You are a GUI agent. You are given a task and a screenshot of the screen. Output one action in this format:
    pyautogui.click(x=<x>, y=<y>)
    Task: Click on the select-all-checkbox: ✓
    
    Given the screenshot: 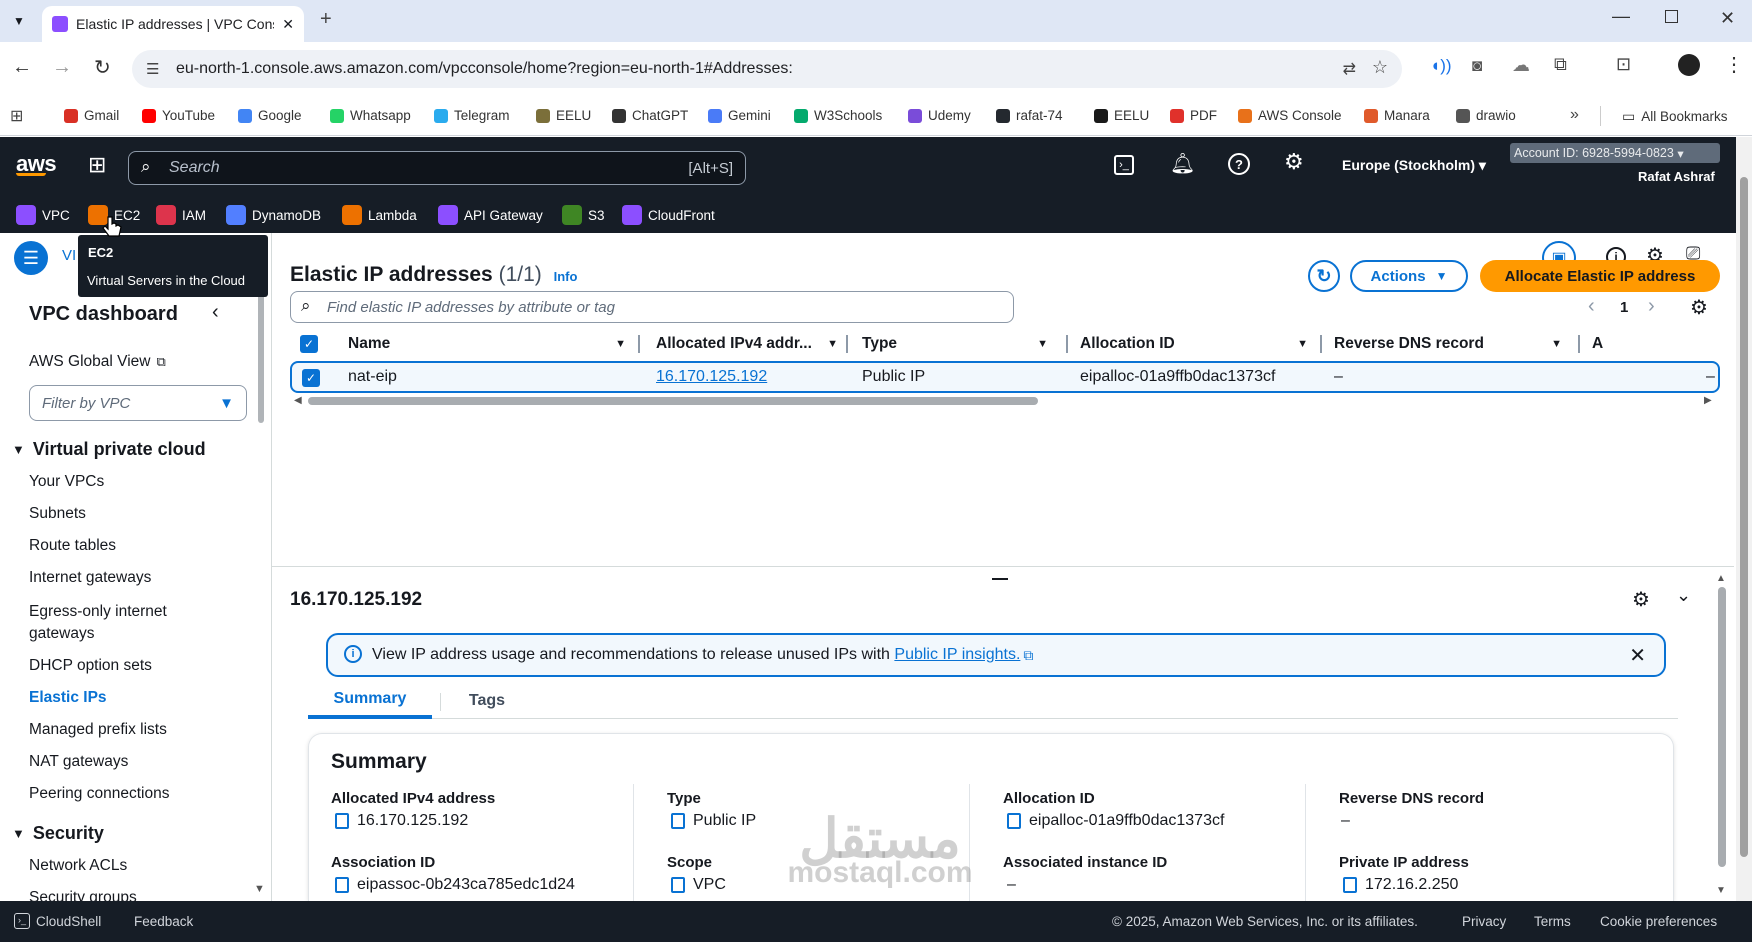 What is the action you would take?
    pyautogui.click(x=309, y=344)
    